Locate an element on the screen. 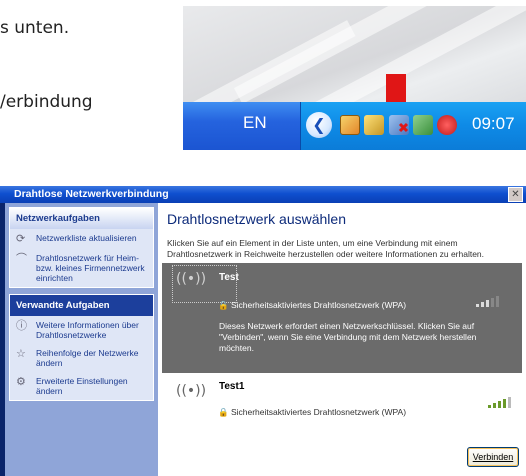 This screenshot has height=476, width=526. instruction-text-2: /erbindung is located at coordinates (46, 102).